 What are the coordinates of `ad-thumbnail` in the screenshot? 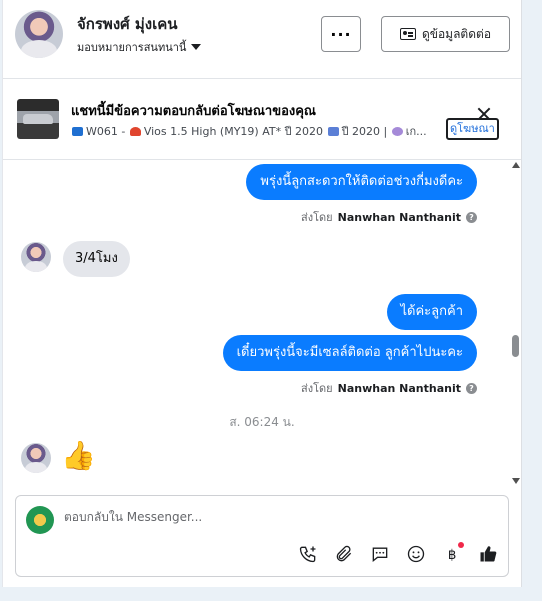 It's located at (38, 119).